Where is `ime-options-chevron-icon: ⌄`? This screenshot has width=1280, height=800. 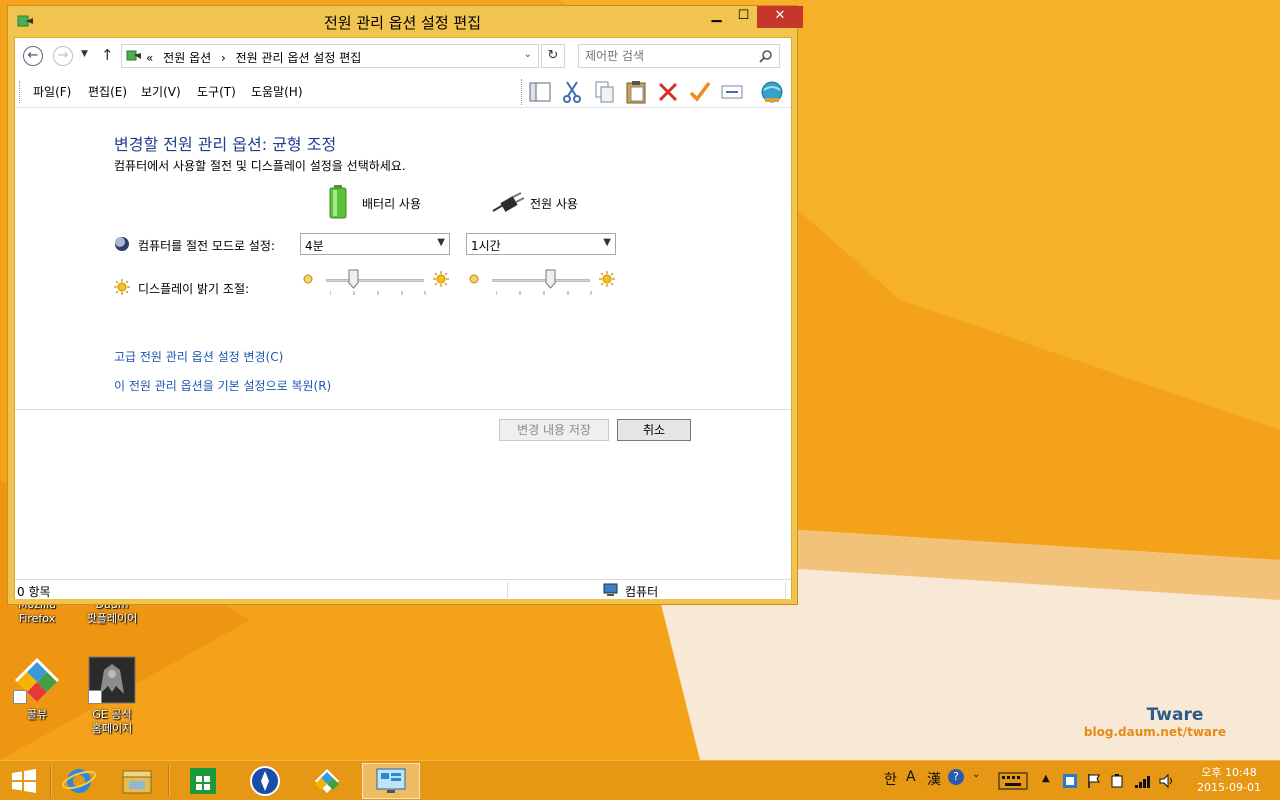 ime-options-chevron-icon: ⌄ is located at coordinates (976, 774).